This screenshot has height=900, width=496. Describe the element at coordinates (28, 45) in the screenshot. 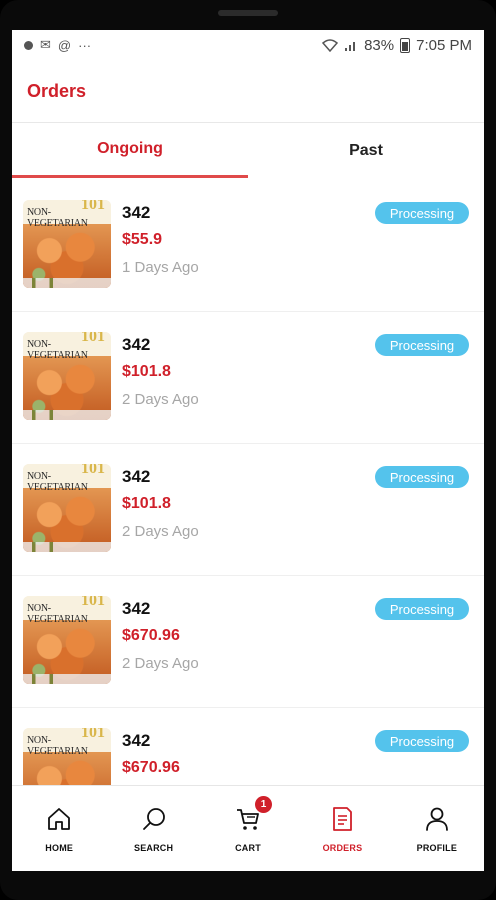

I see `notification-dot-icon` at that location.